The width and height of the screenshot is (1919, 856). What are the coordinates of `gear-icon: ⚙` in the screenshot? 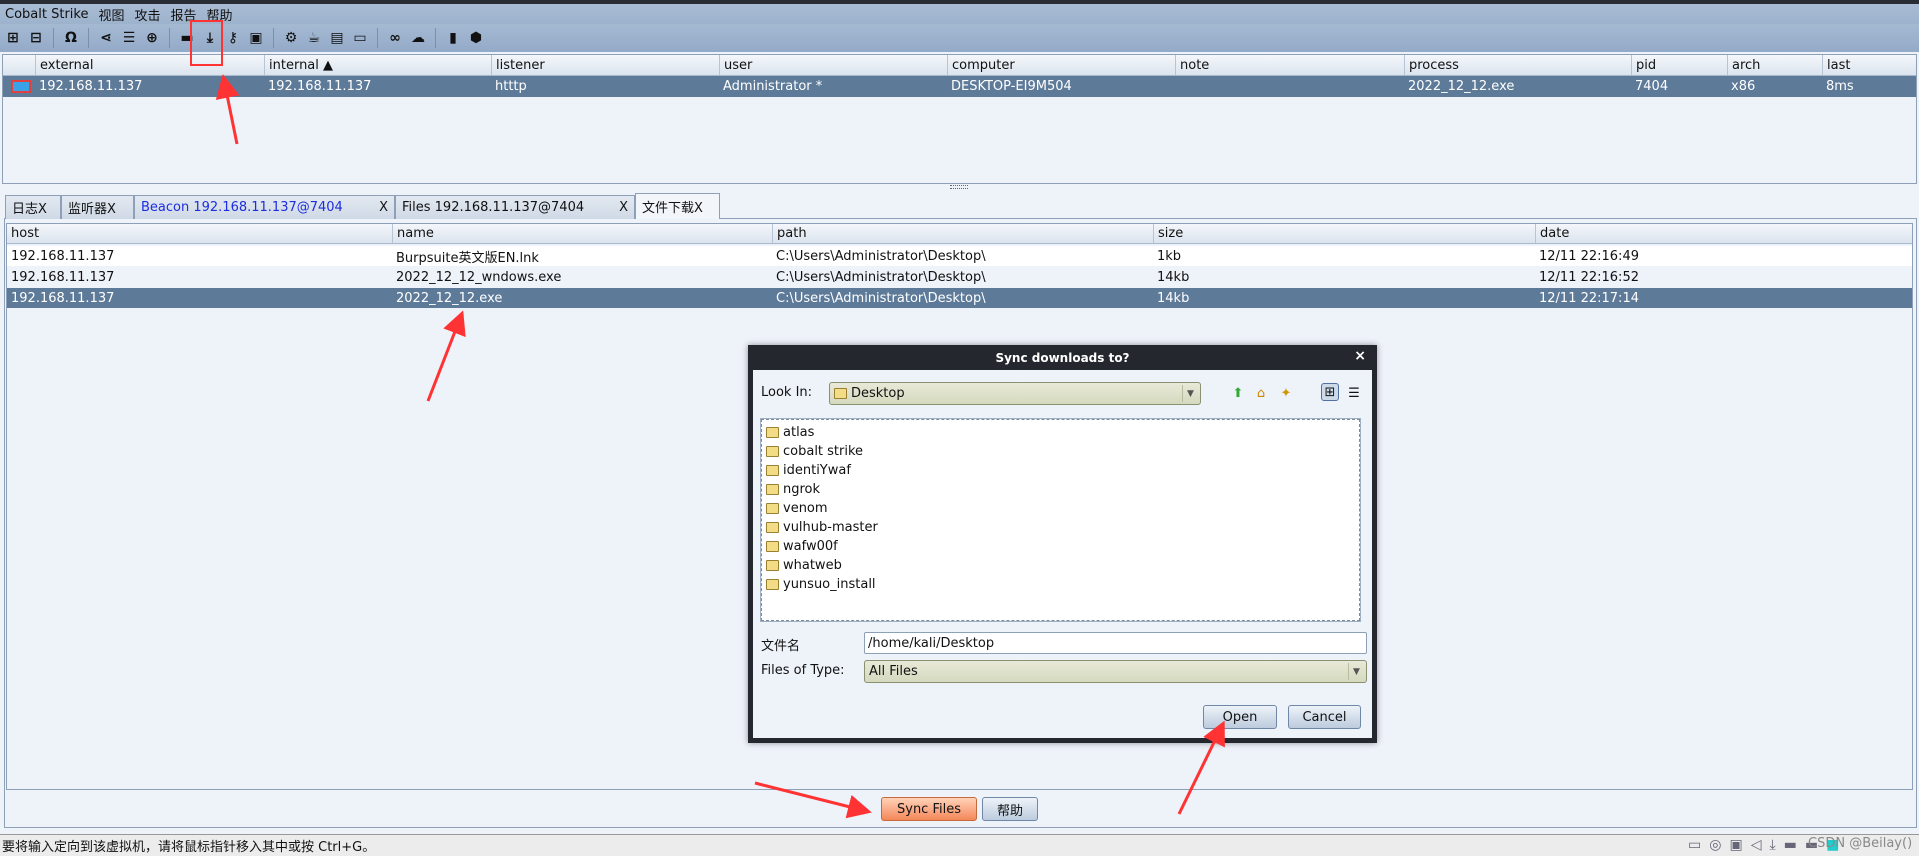 It's located at (291, 38).